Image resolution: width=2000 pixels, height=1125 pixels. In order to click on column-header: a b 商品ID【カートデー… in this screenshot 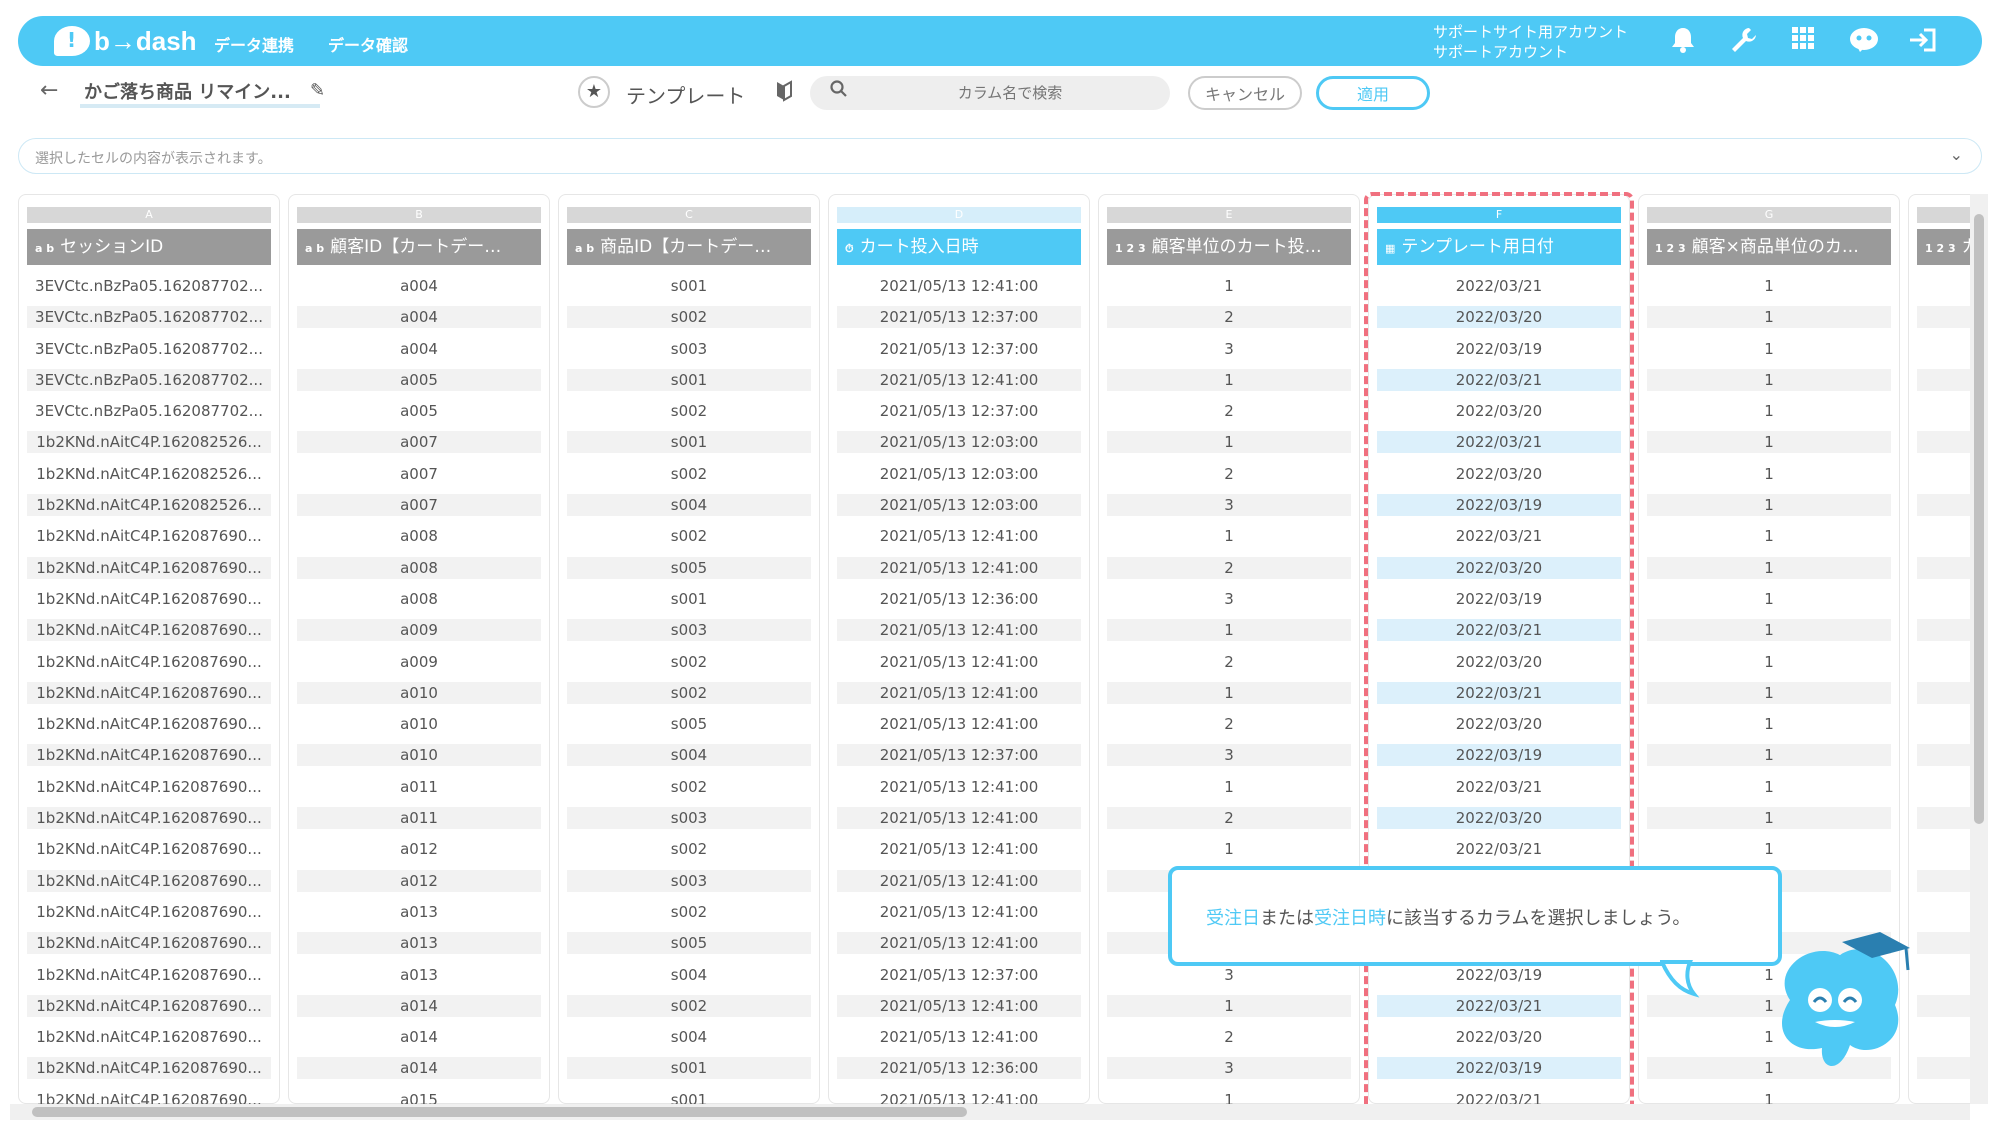, I will do `click(689, 247)`.